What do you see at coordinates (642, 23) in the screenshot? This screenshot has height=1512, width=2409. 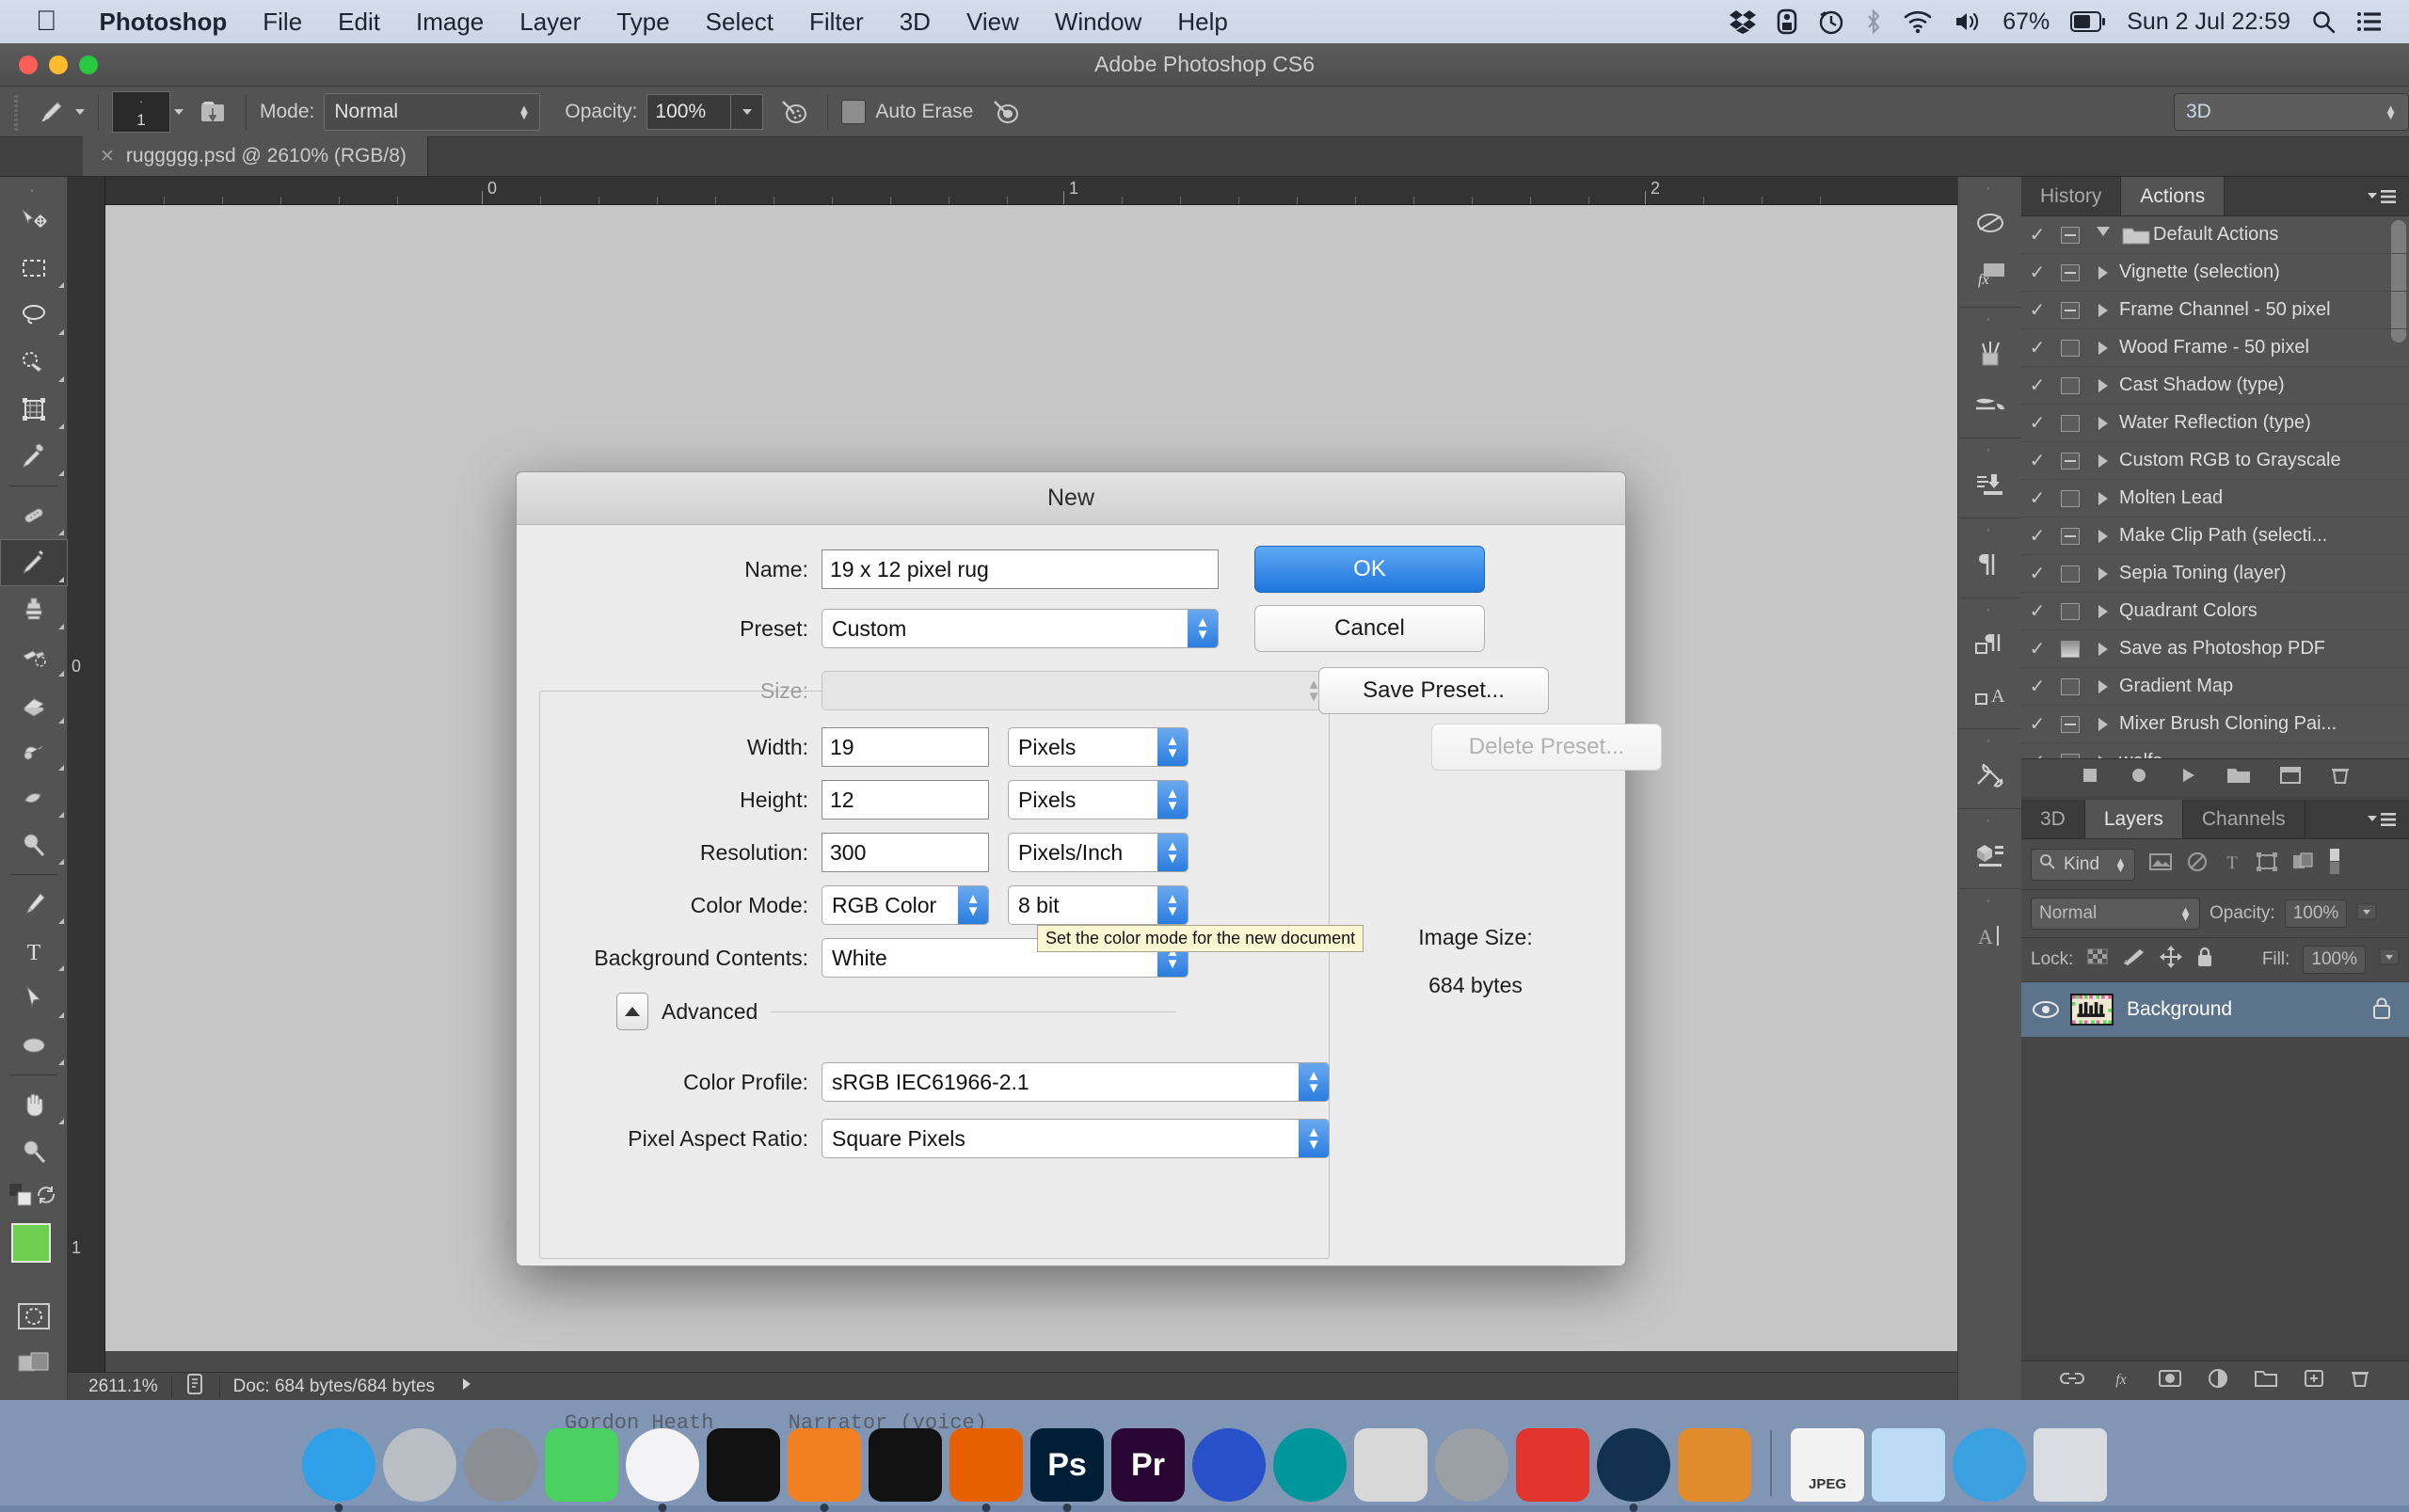 I see `menu-item-type: Type` at bounding box center [642, 23].